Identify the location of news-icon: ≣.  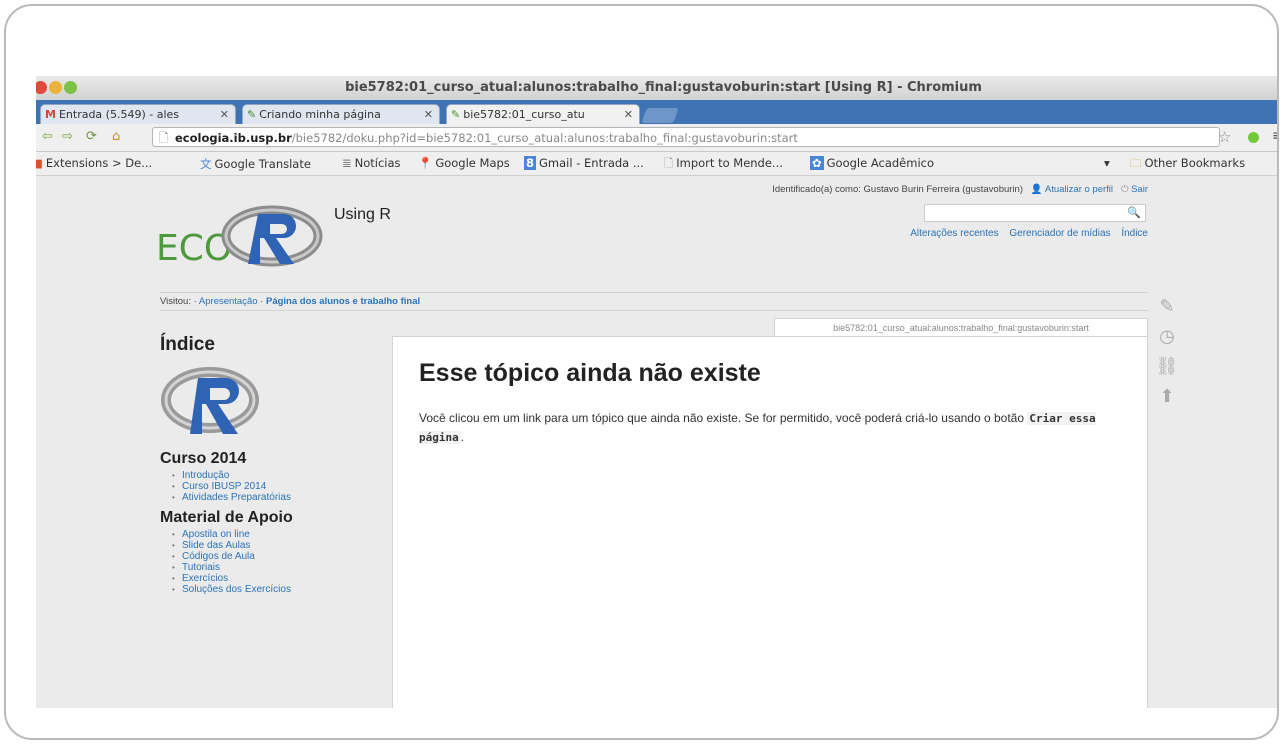
(347, 163).